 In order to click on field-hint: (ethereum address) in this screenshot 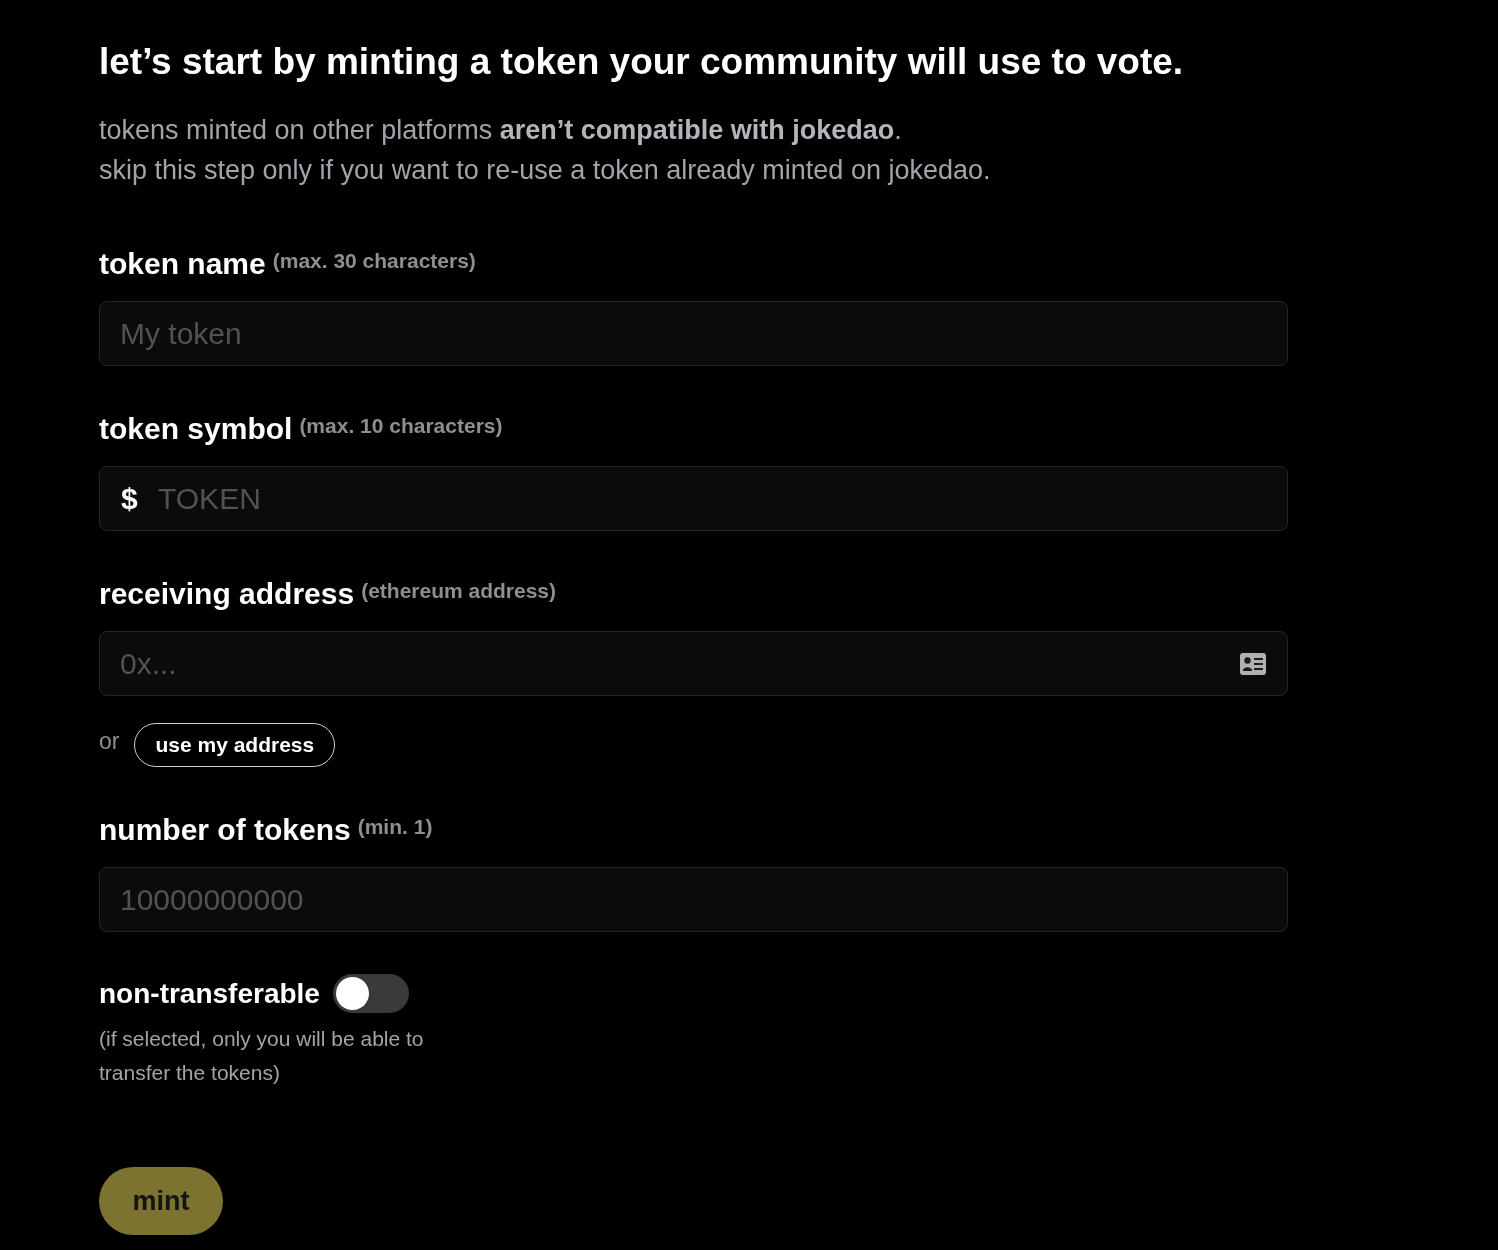, I will do `click(459, 591)`.